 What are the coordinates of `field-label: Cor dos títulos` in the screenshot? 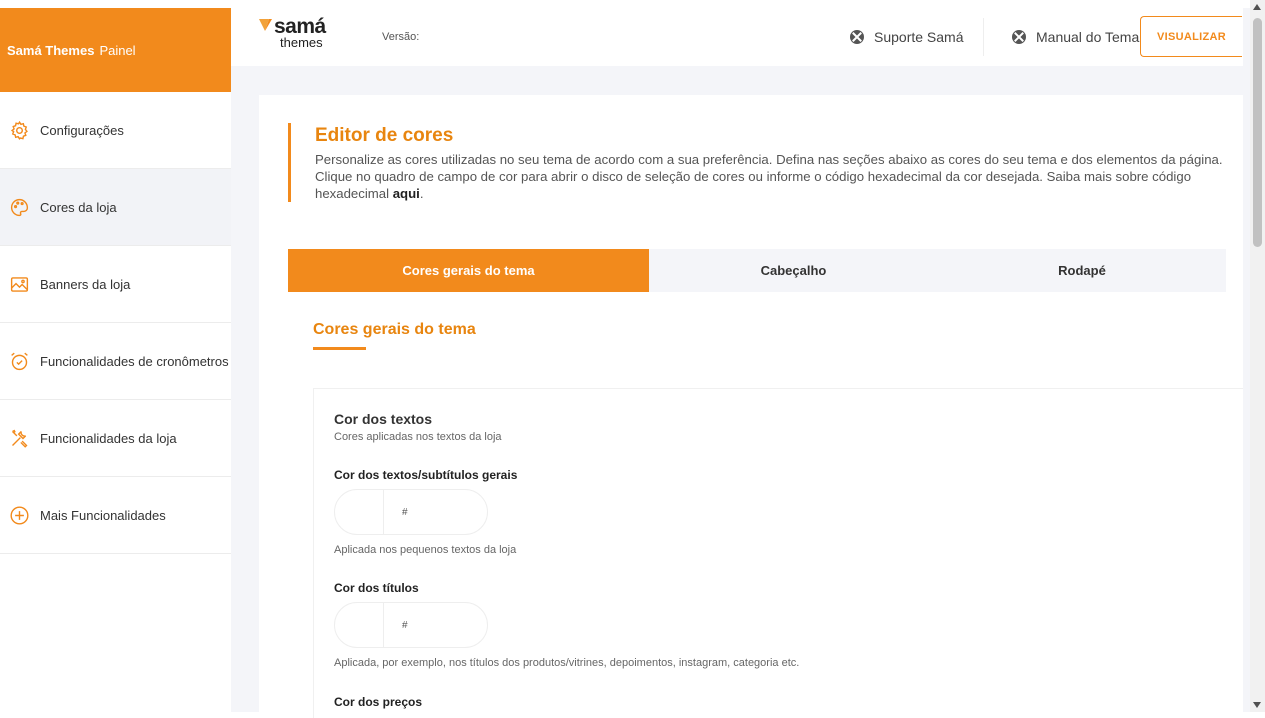 It's located at (376, 588).